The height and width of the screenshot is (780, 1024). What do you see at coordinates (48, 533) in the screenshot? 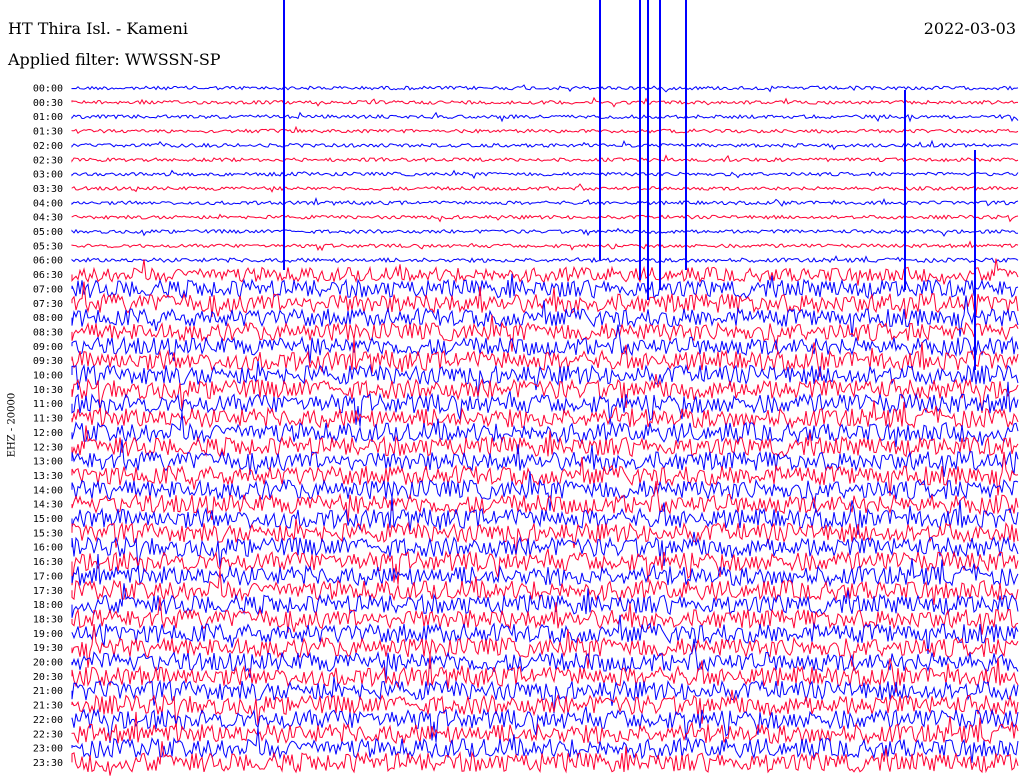
I see `row-time-label: 15:30` at bounding box center [48, 533].